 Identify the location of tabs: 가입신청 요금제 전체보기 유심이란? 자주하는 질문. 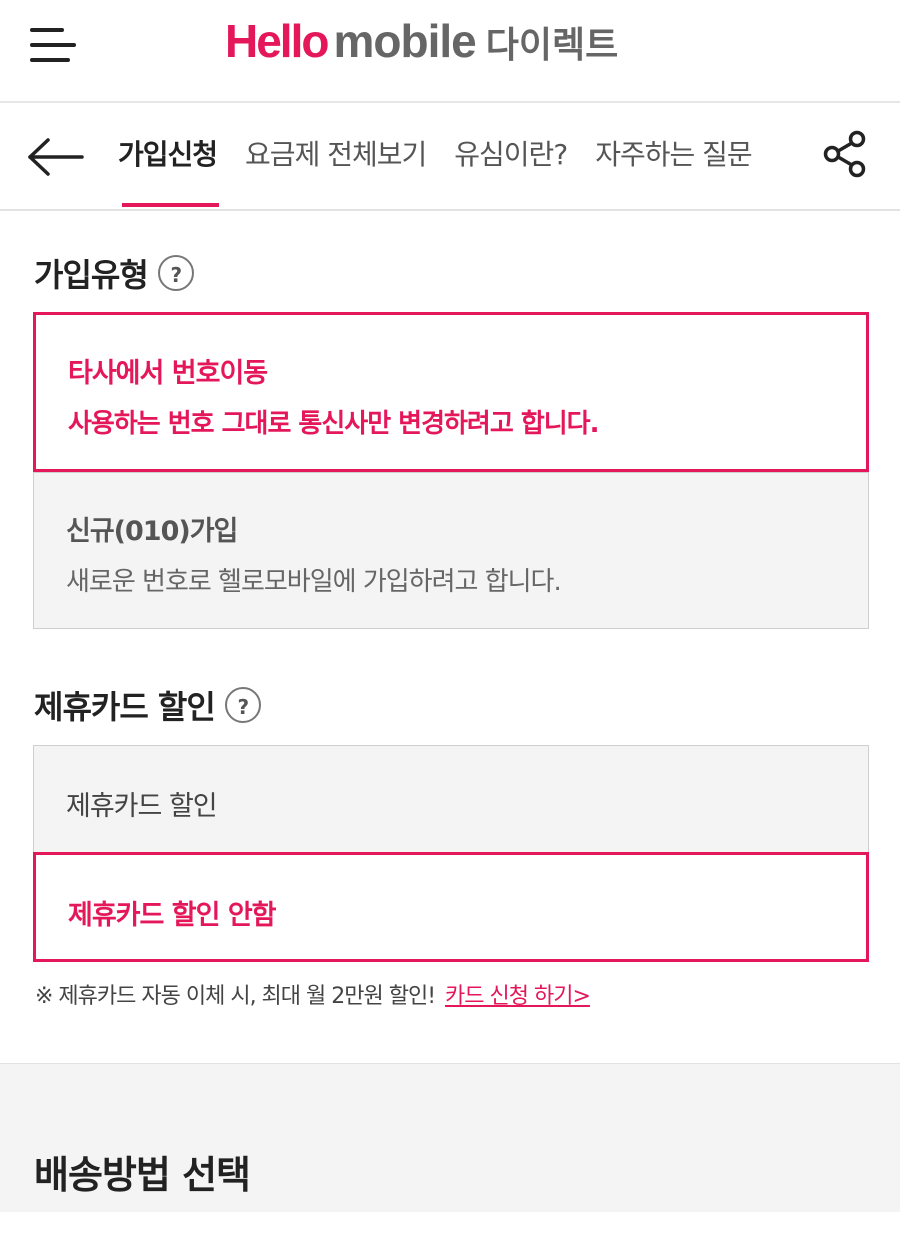
(460, 156).